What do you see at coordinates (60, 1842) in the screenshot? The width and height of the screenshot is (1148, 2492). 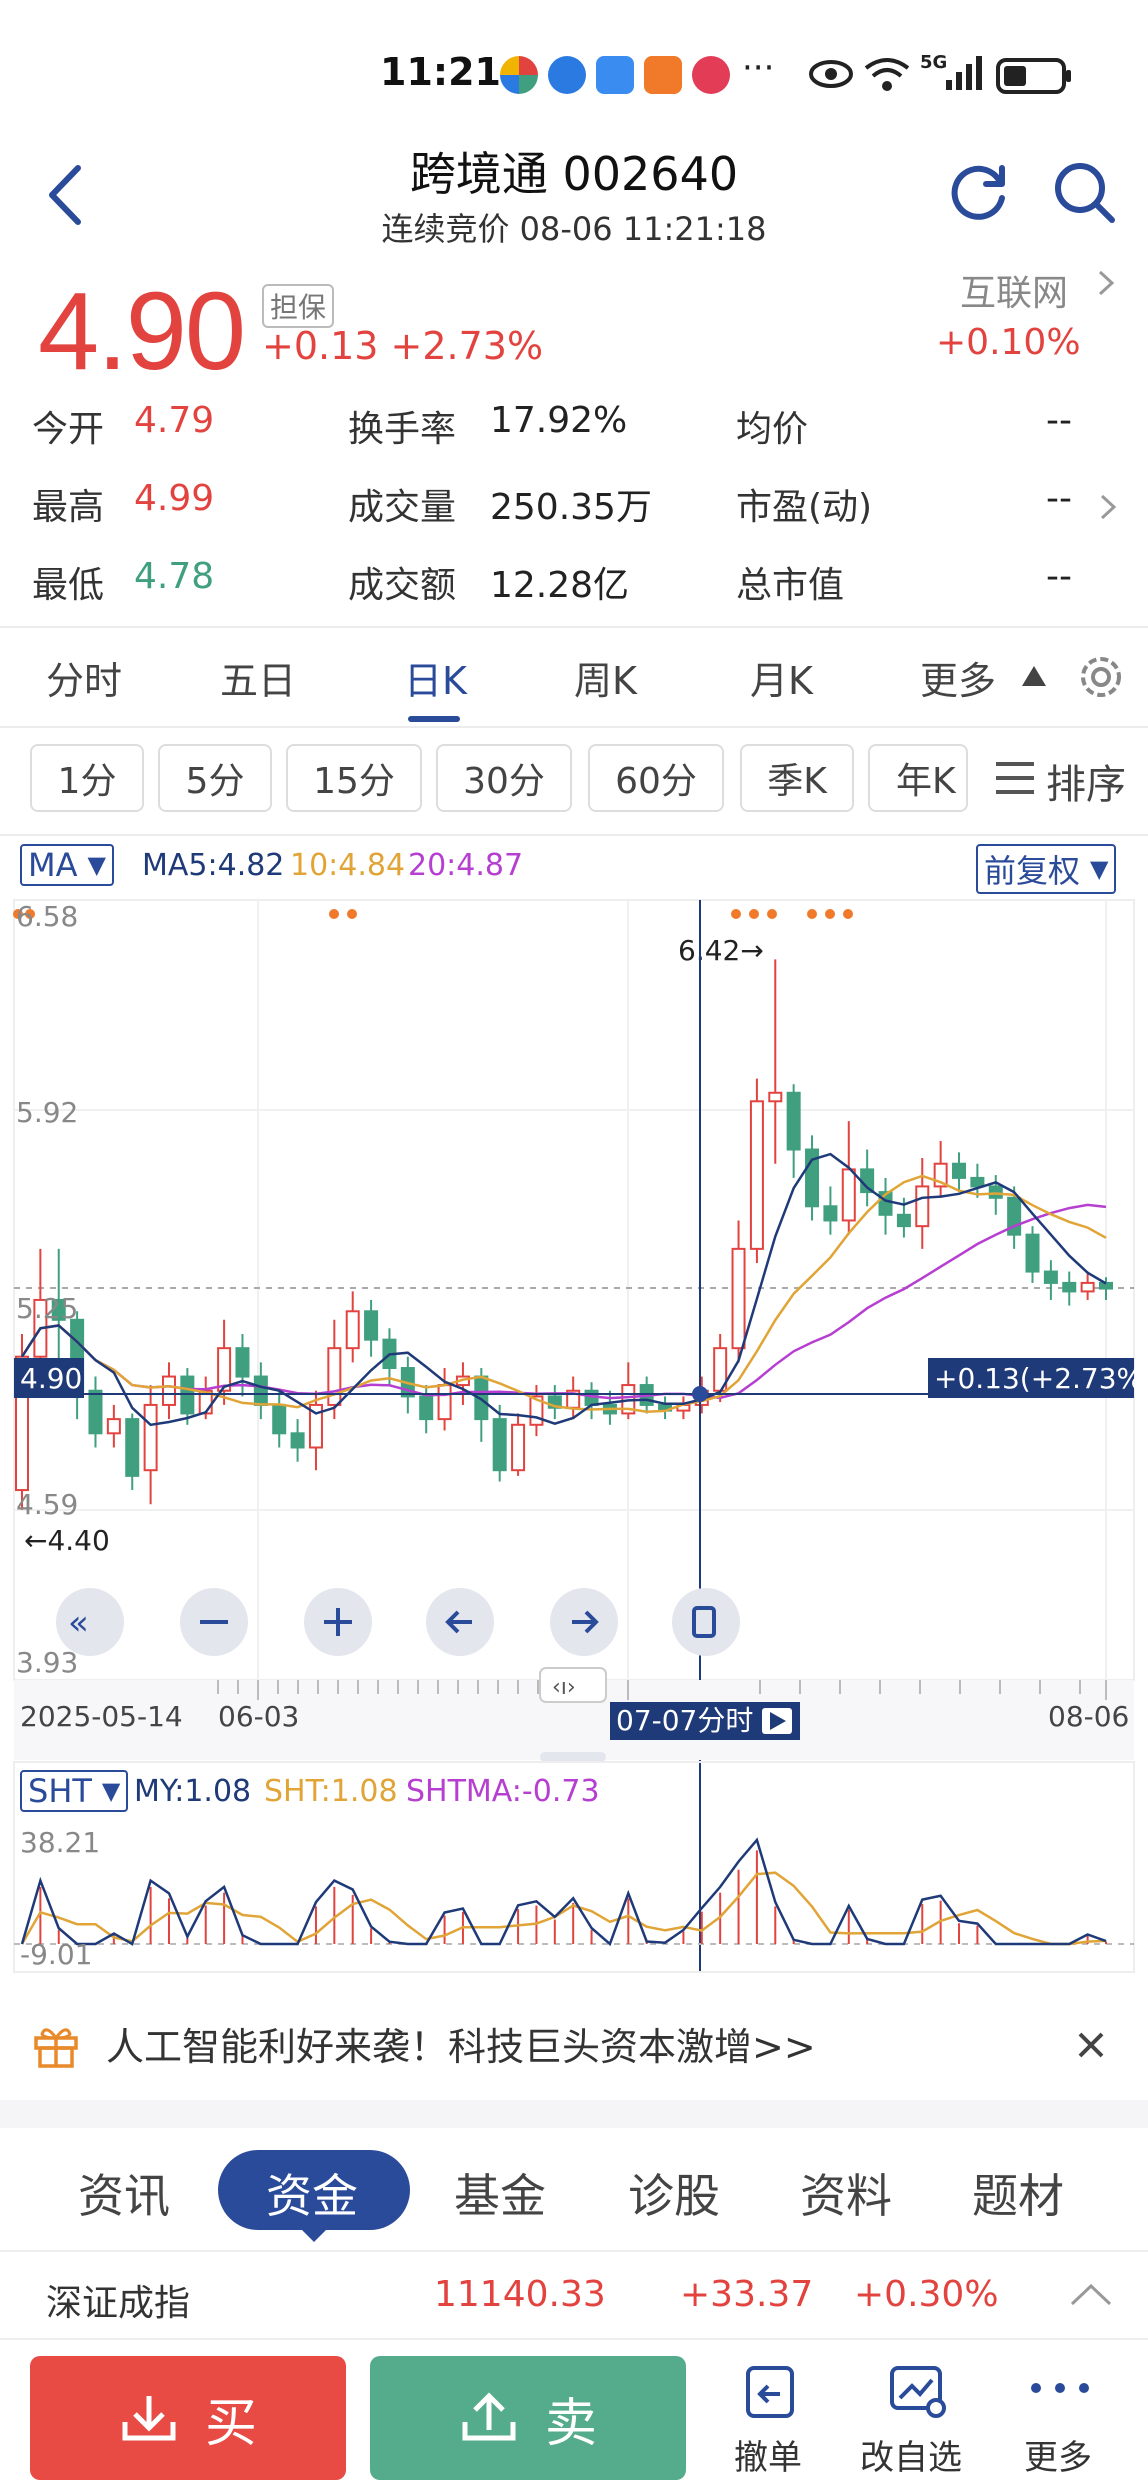 I see `sht-top-label: 38.21` at bounding box center [60, 1842].